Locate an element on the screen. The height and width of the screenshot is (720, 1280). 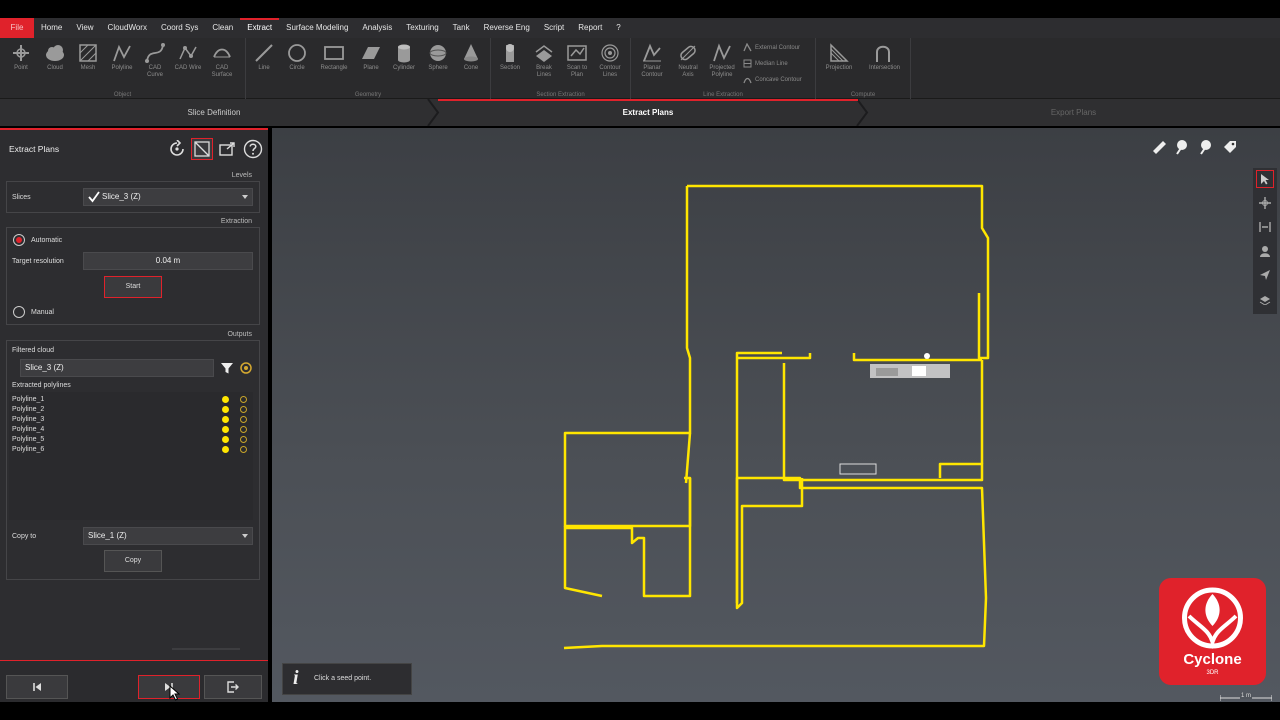
tool-neutral-axis: Neutral Axis is located at coordinates (688, 60).